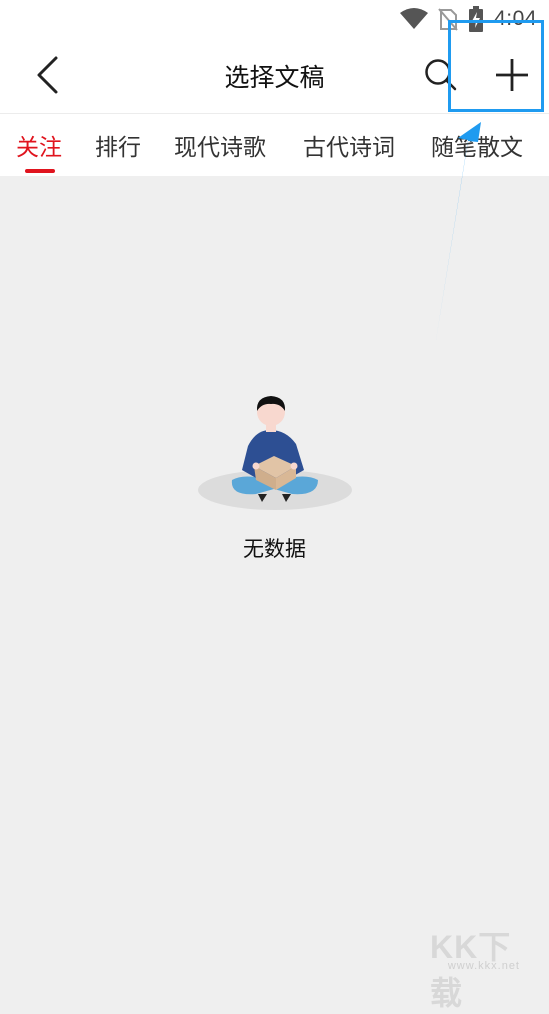 This screenshot has width=549, height=1014. I want to click on back-arrow-icon, so click(47, 75).